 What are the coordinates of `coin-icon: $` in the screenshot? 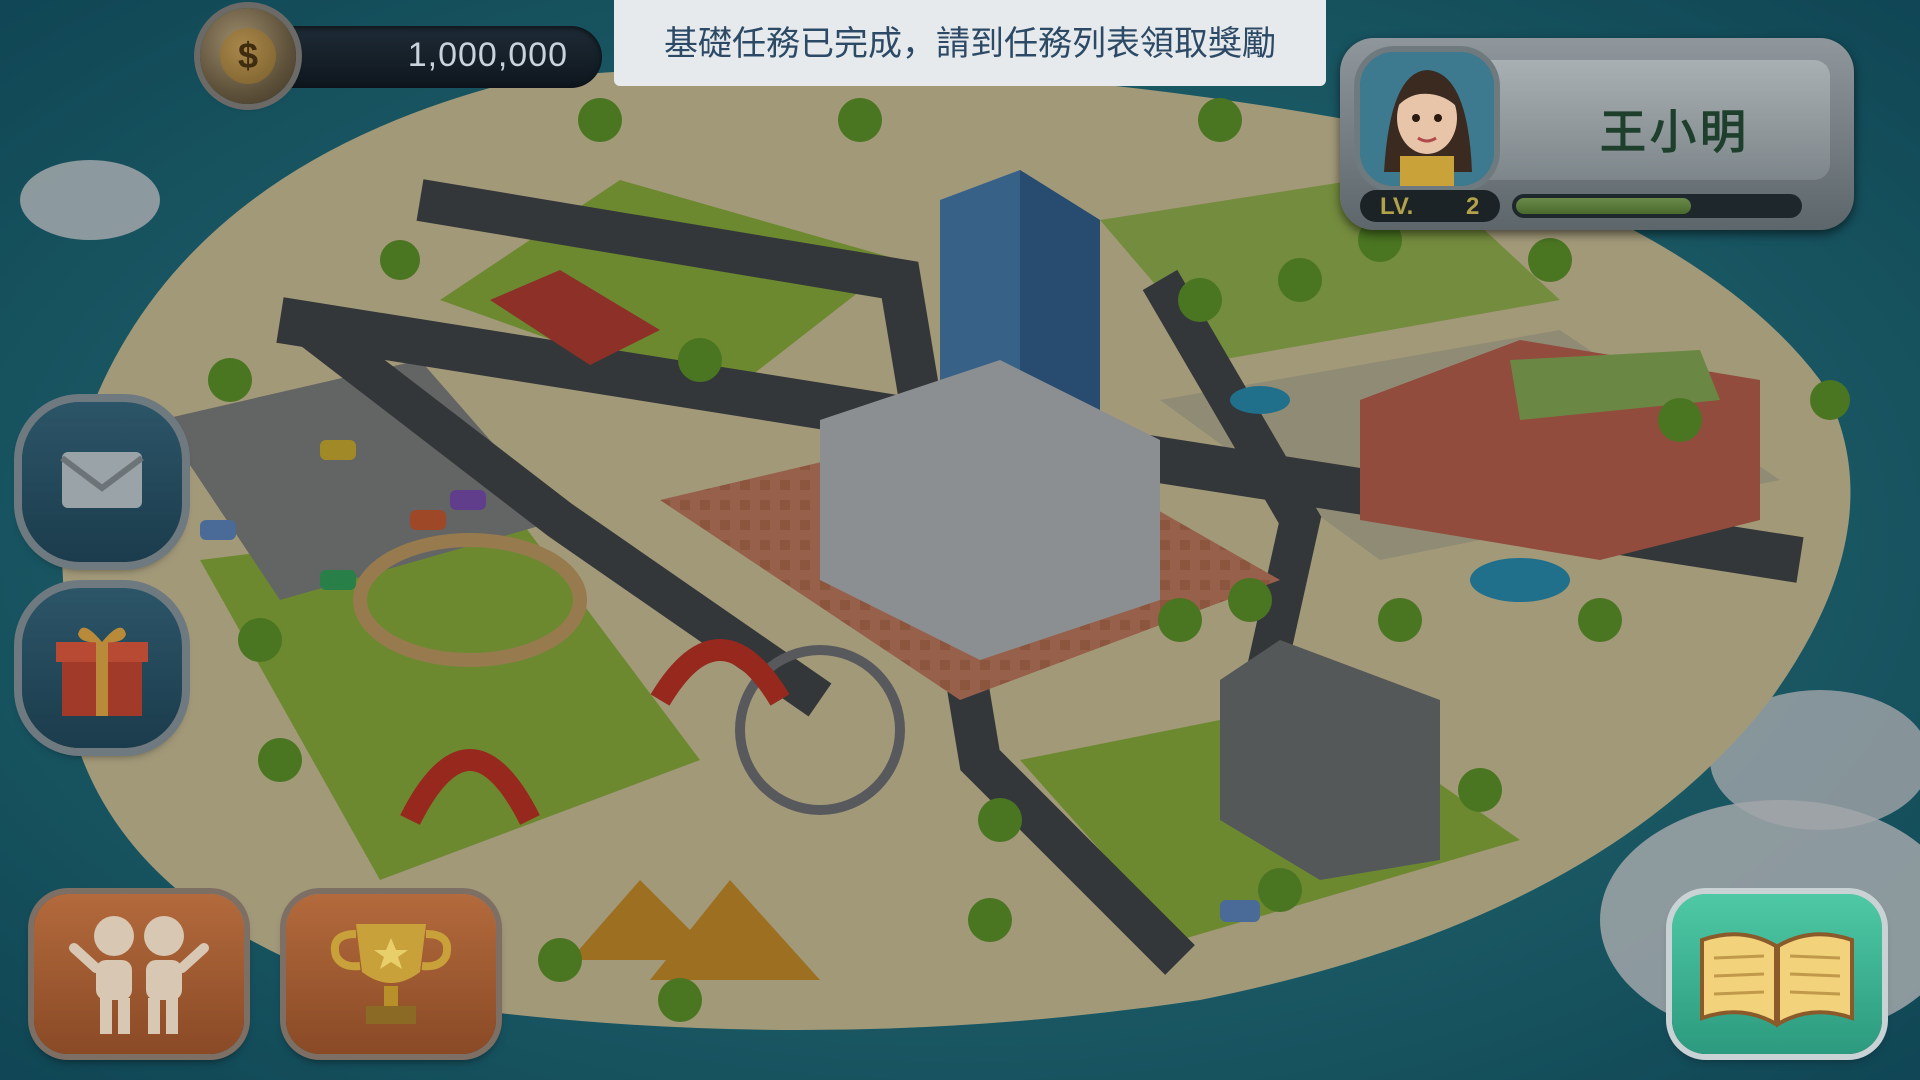 It's located at (248, 56).